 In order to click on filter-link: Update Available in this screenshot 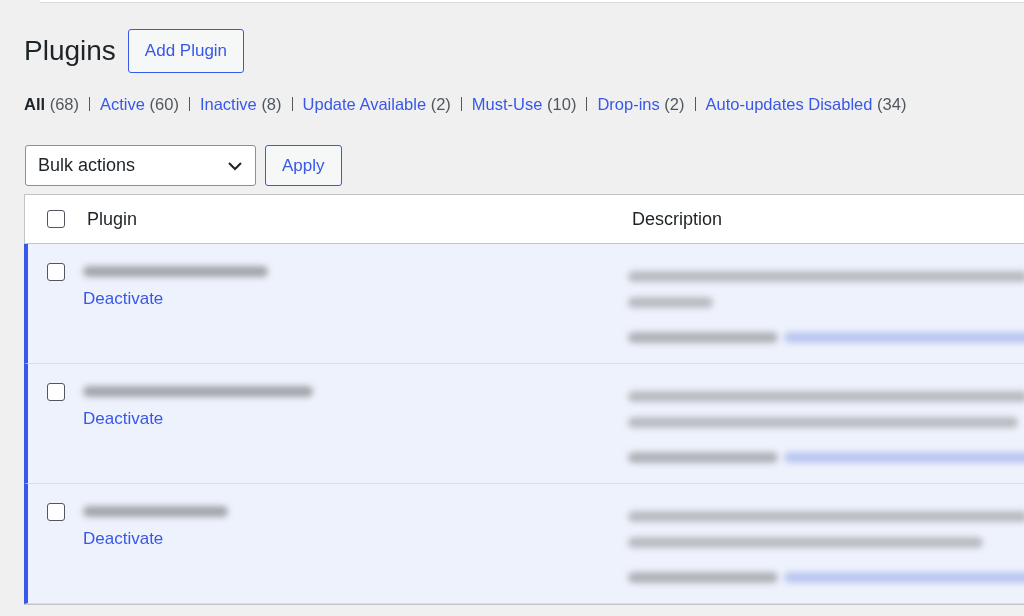, I will do `click(364, 104)`.